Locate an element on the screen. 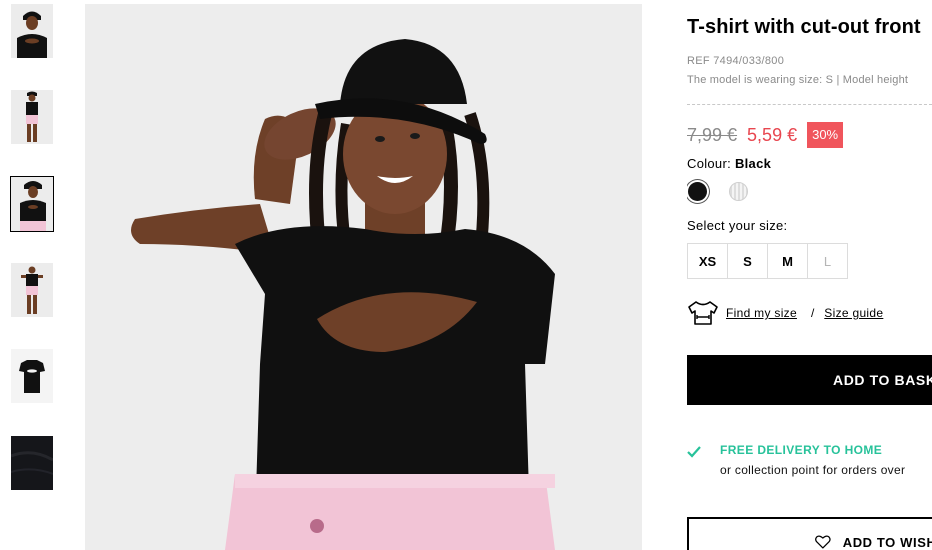 This screenshot has height=550, width=932. size-option-m: M is located at coordinates (787, 261).